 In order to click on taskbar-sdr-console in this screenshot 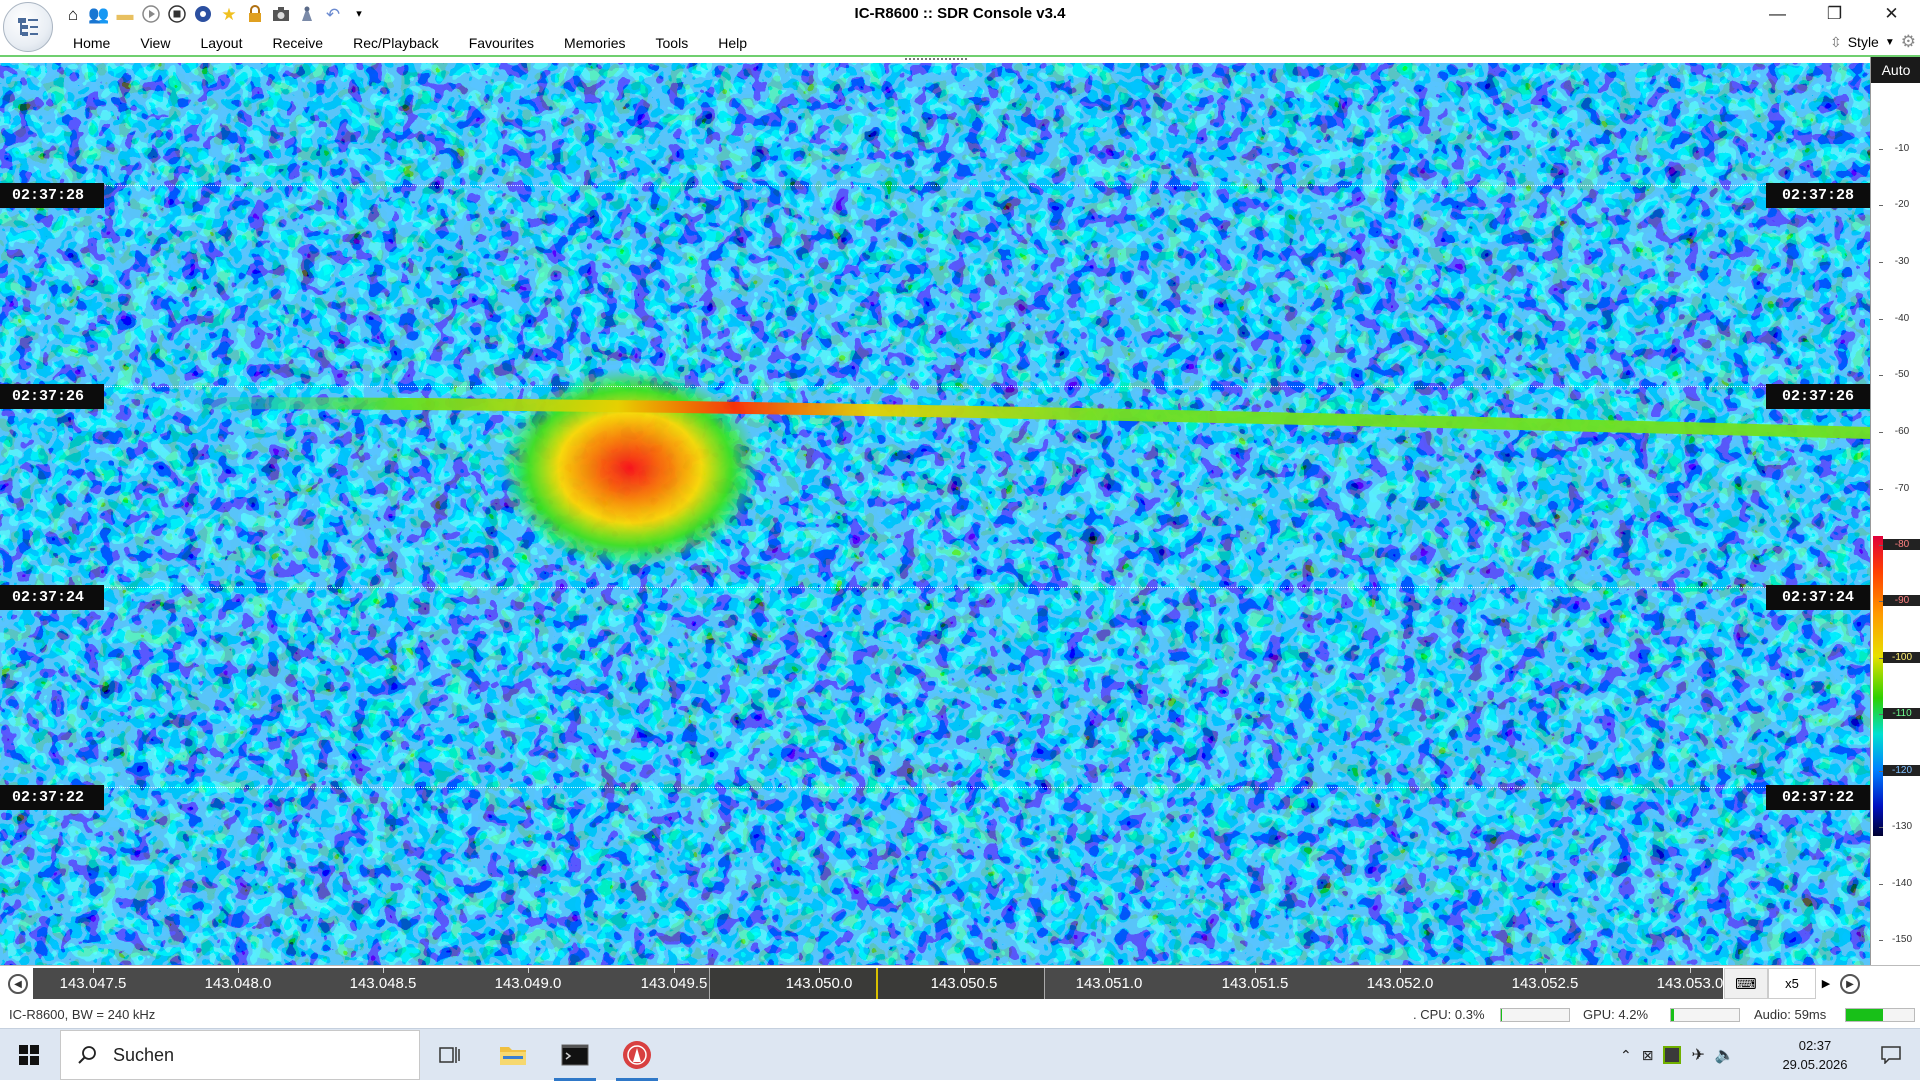, I will do `click(637, 1055)`.